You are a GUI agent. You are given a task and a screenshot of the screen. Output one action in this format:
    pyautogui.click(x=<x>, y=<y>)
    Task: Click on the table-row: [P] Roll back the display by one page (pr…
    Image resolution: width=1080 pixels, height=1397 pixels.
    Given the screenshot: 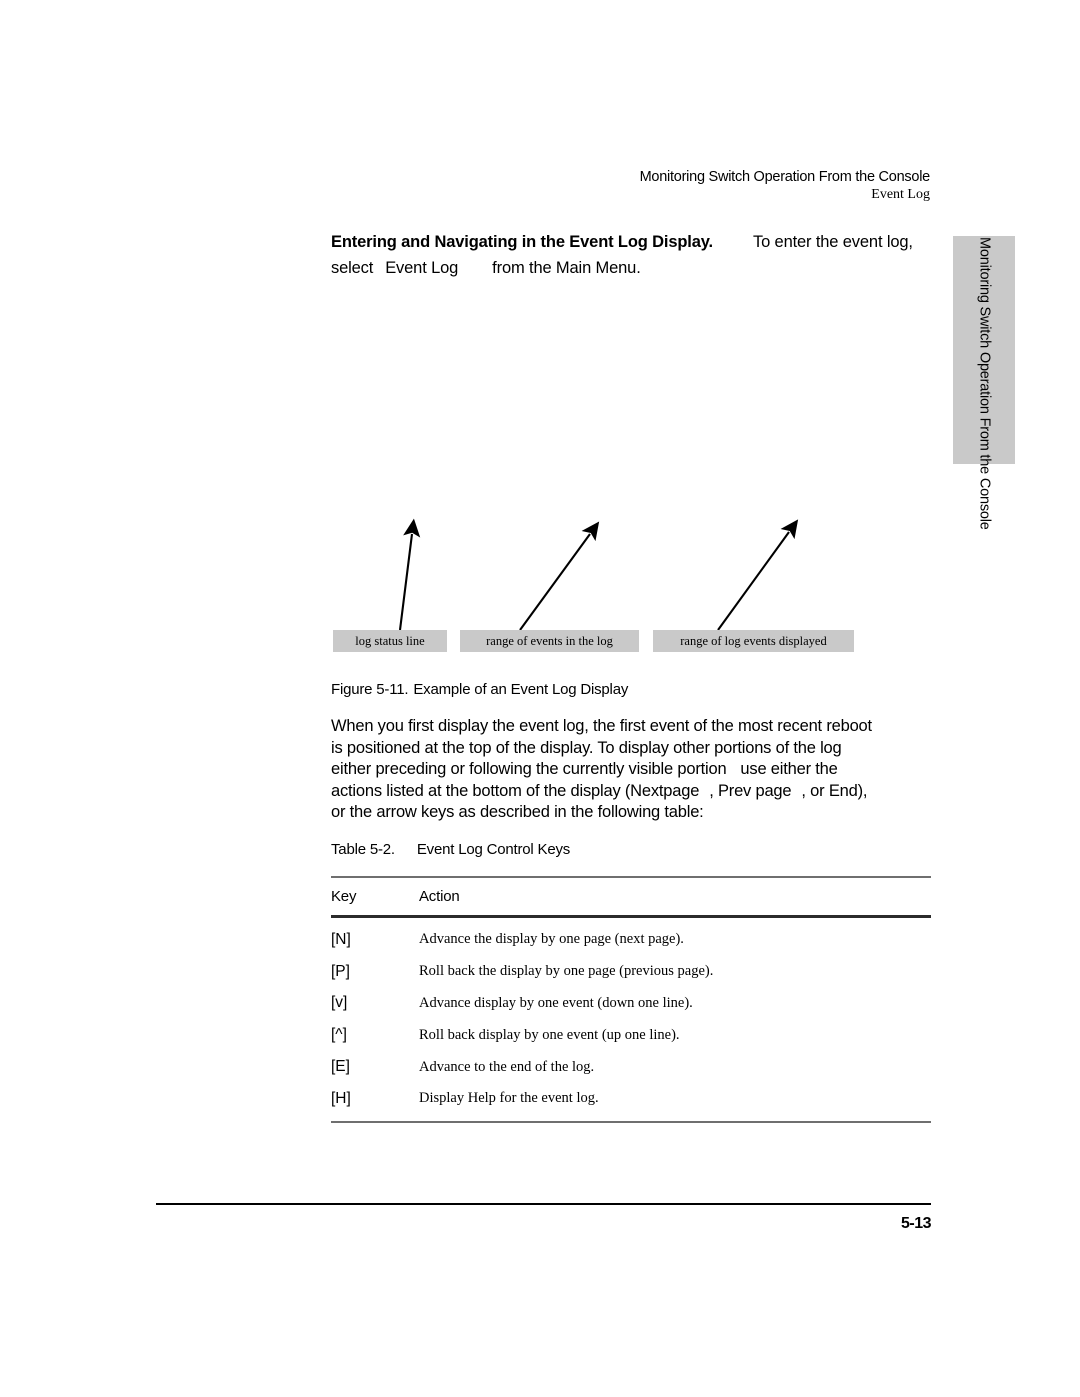 What is the action you would take?
    pyautogui.click(x=631, y=972)
    